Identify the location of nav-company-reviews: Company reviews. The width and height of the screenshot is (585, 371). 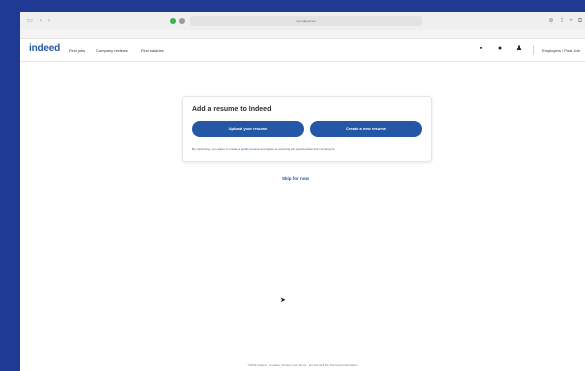
(112, 50).